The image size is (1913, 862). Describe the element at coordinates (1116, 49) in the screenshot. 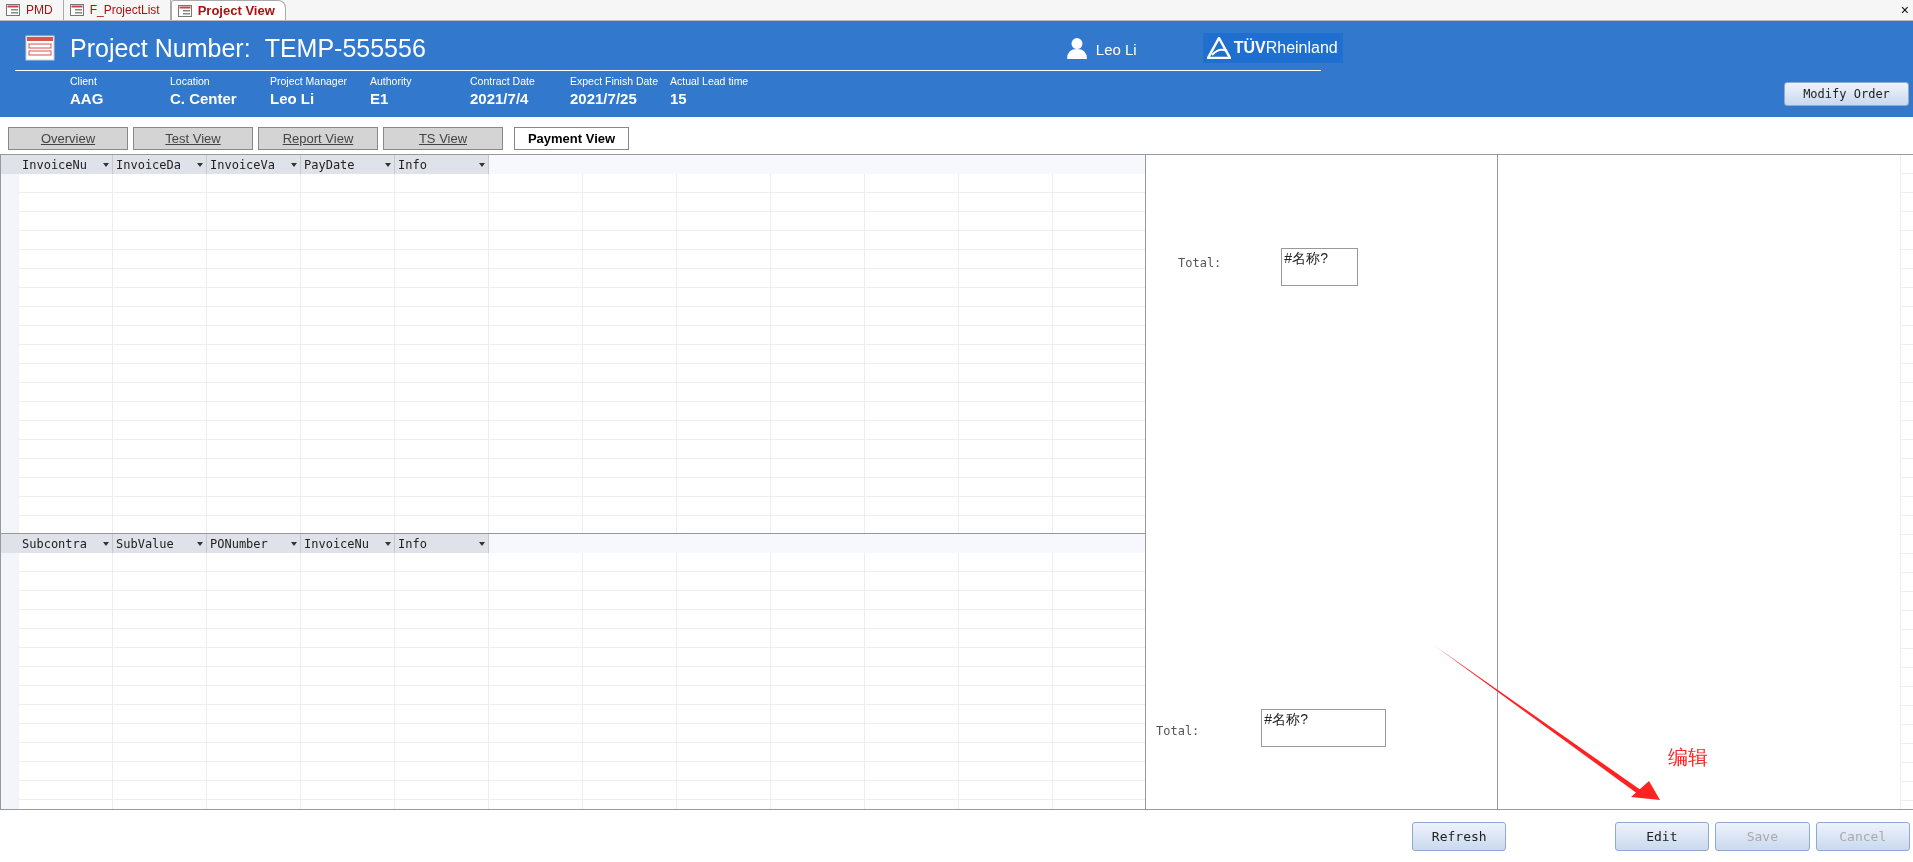

I see `user-name: Leo Li` at that location.